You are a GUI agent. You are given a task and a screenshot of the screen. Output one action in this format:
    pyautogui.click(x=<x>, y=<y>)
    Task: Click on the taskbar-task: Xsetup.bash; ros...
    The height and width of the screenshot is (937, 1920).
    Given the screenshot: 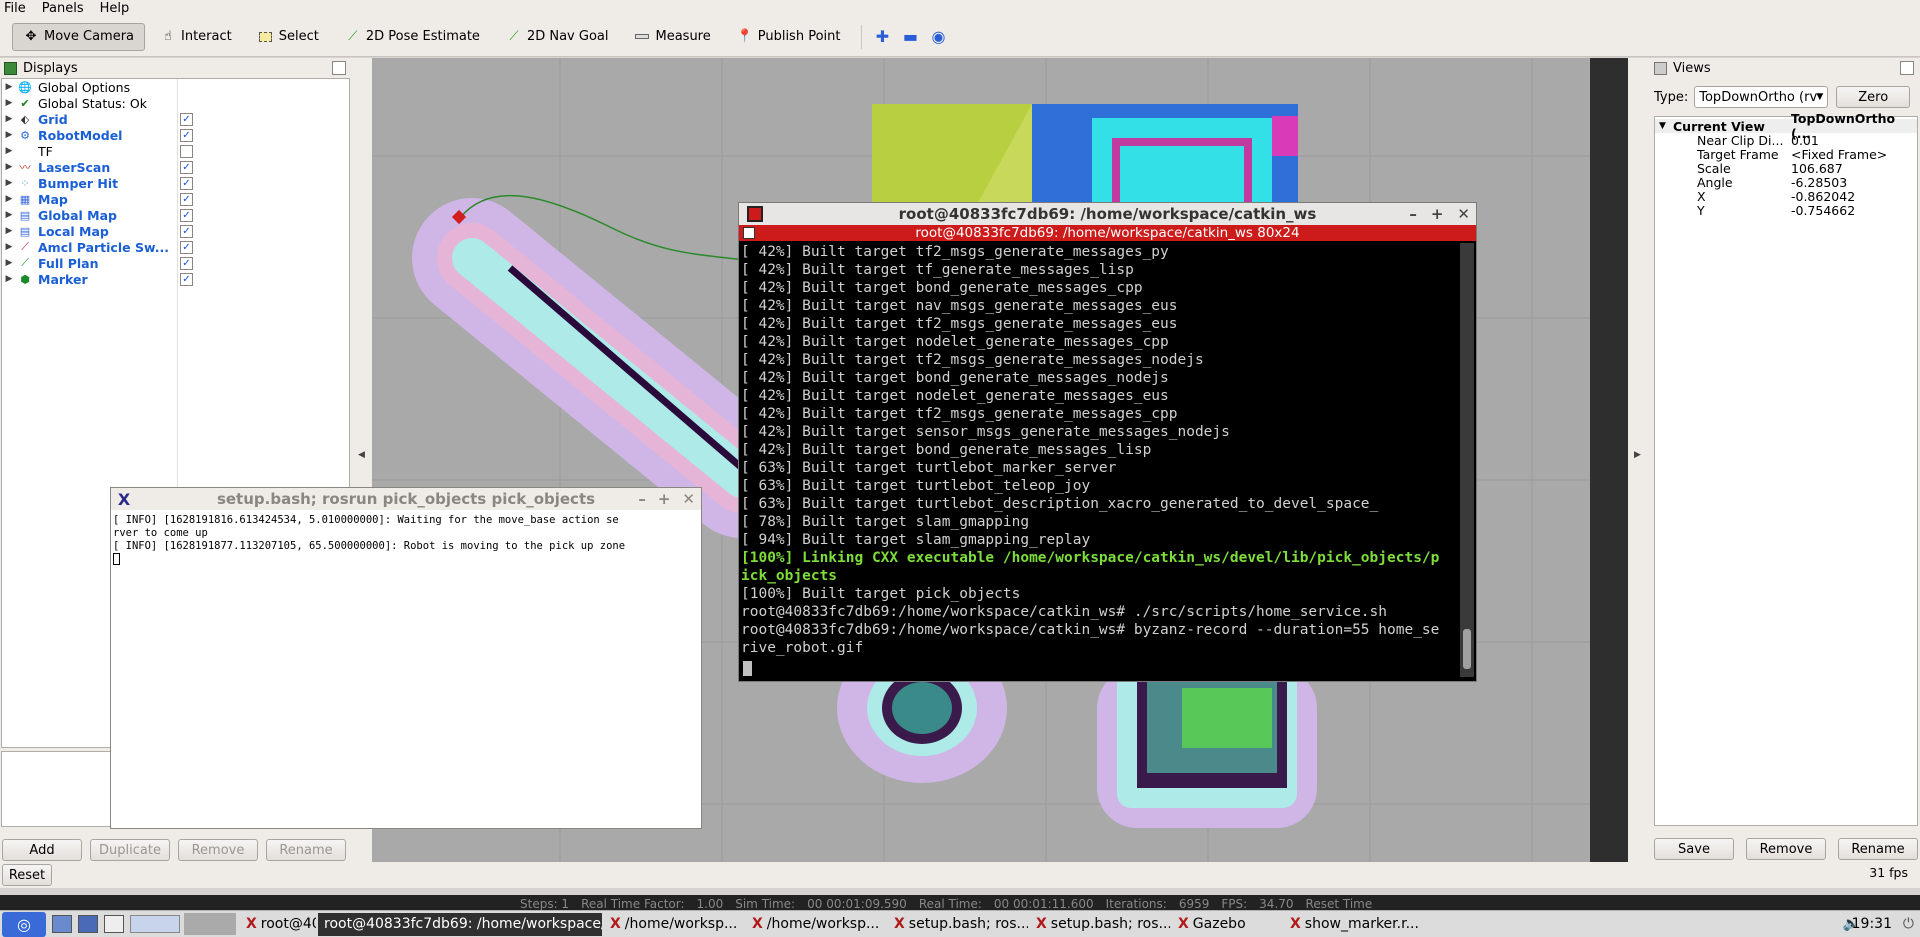 What is the action you would take?
    pyautogui.click(x=1100, y=924)
    